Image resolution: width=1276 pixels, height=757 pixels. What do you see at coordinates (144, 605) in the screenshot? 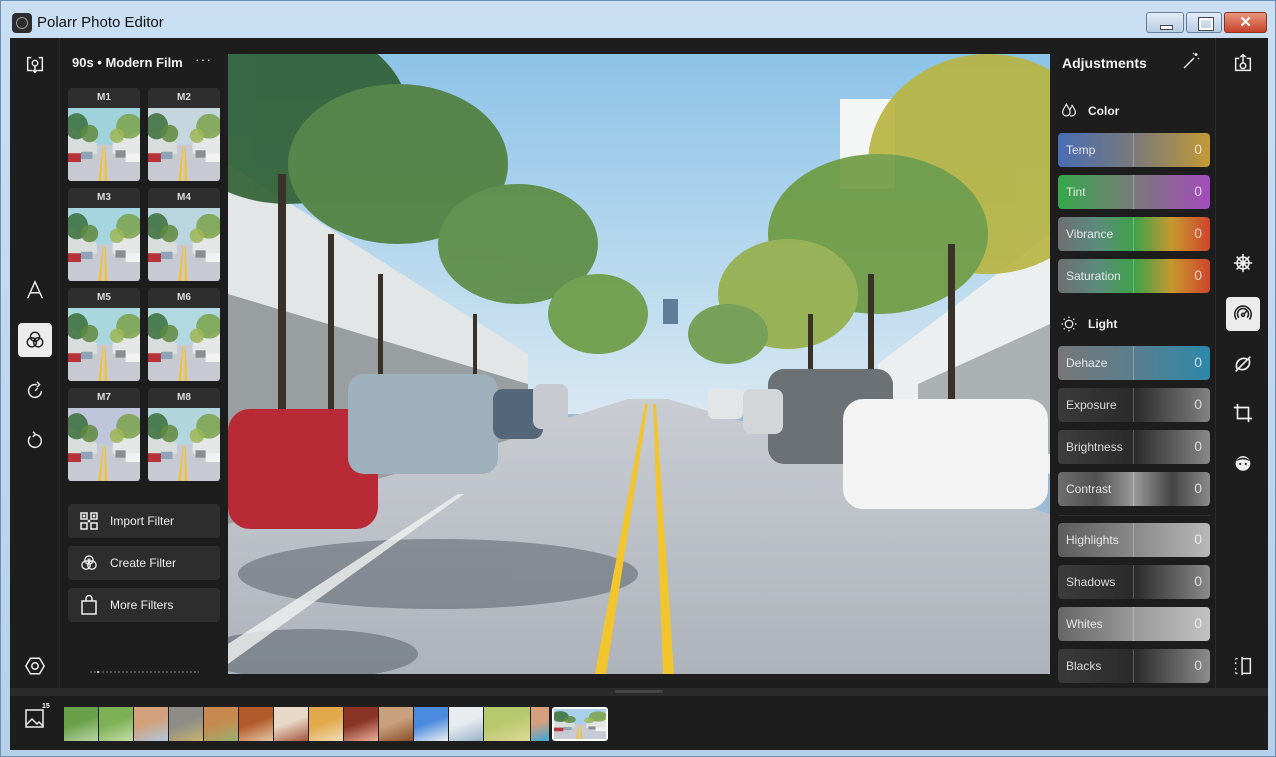
I see `more-filters-button: More Filters` at bounding box center [144, 605].